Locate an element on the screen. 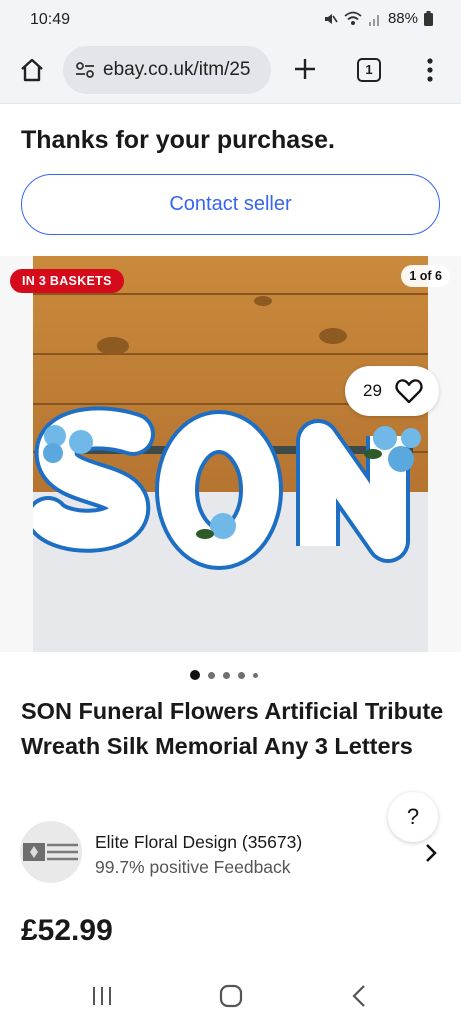 The width and height of the screenshot is (461, 1024). chevron-right-icon is located at coordinates (431, 853).